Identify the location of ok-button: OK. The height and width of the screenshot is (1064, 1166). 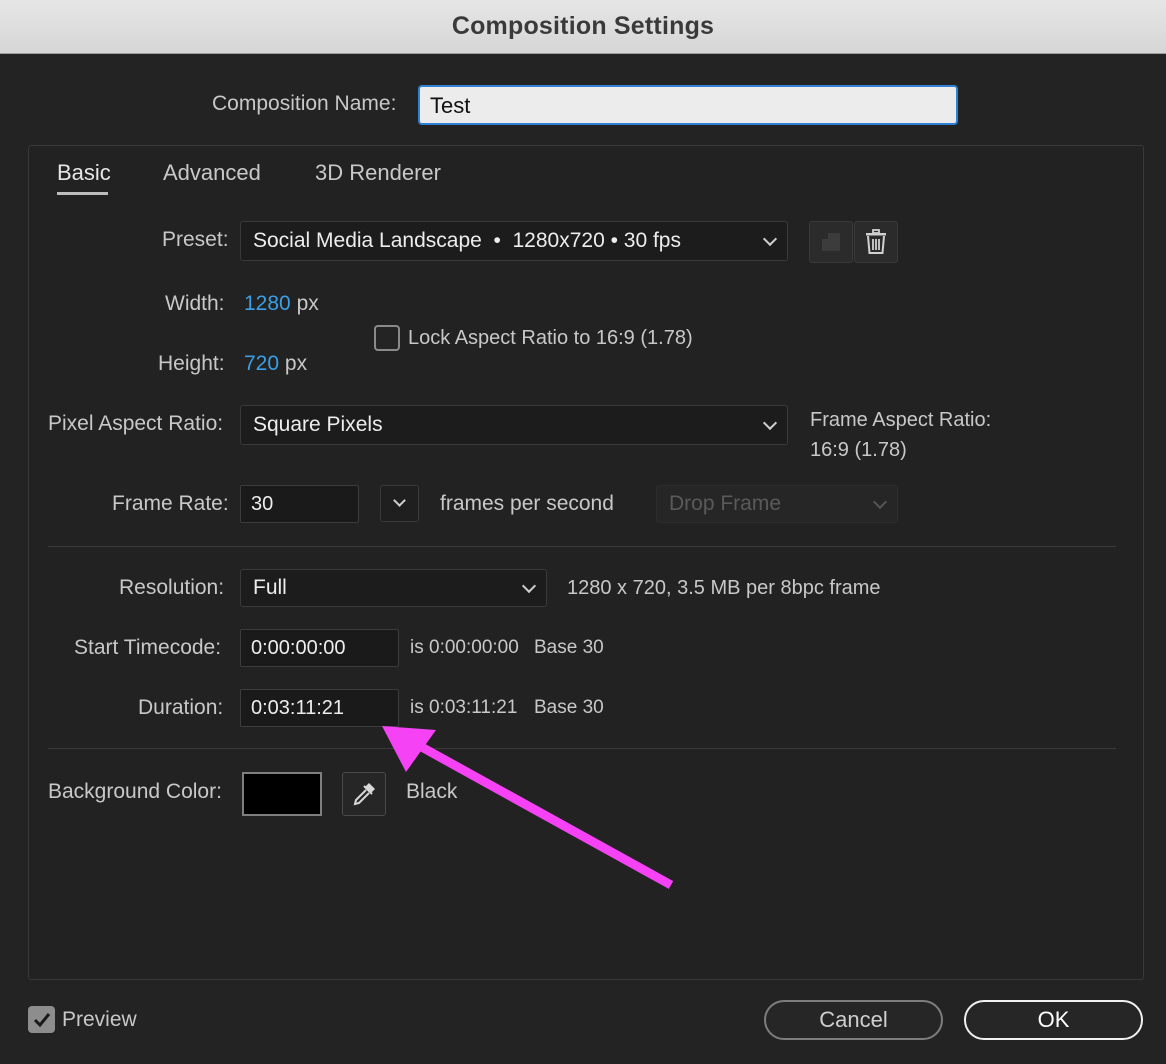
(1053, 1020).